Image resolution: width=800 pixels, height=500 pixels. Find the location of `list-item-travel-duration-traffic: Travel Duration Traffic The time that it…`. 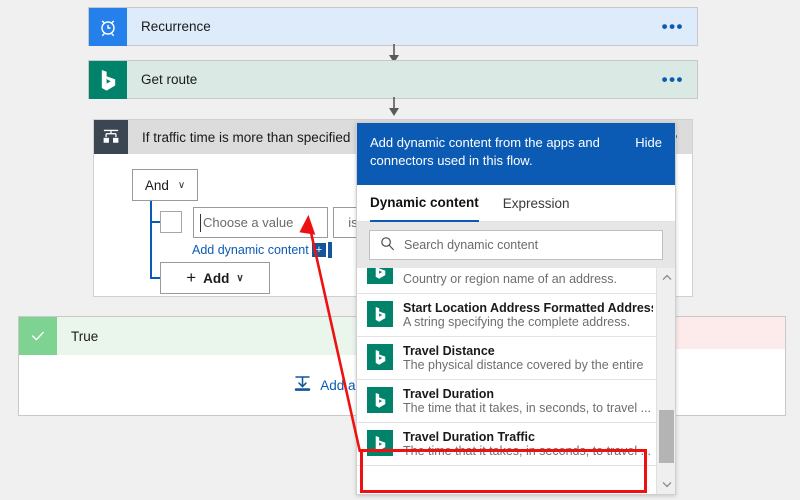

list-item-travel-duration-traffic: Travel Duration Traffic The time that it… is located at coordinates (516, 444).